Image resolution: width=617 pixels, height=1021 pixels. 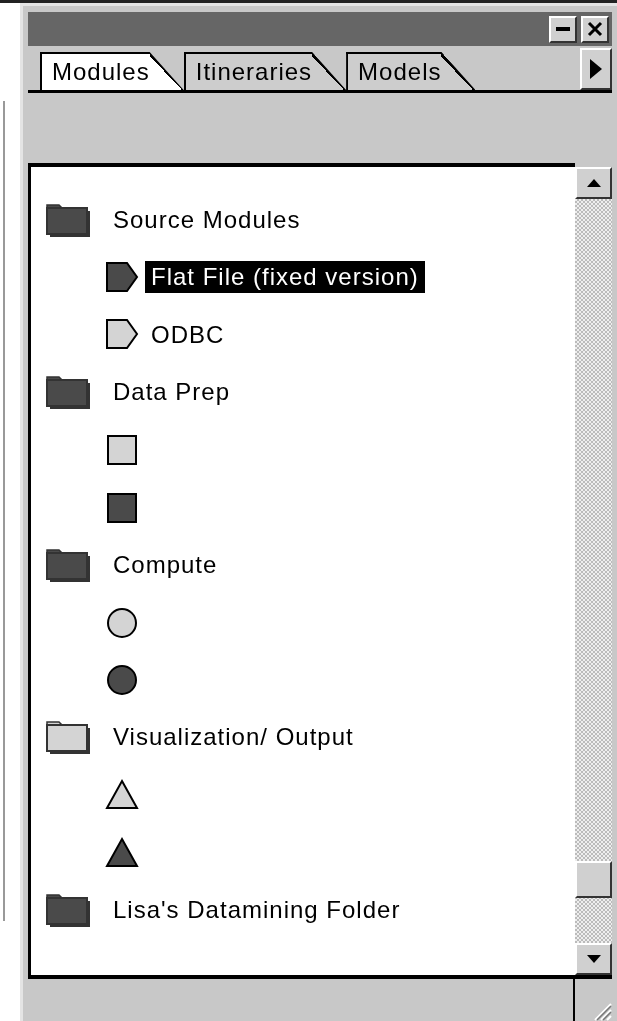 I want to click on tab: Itineraries, so click(x=265, y=71).